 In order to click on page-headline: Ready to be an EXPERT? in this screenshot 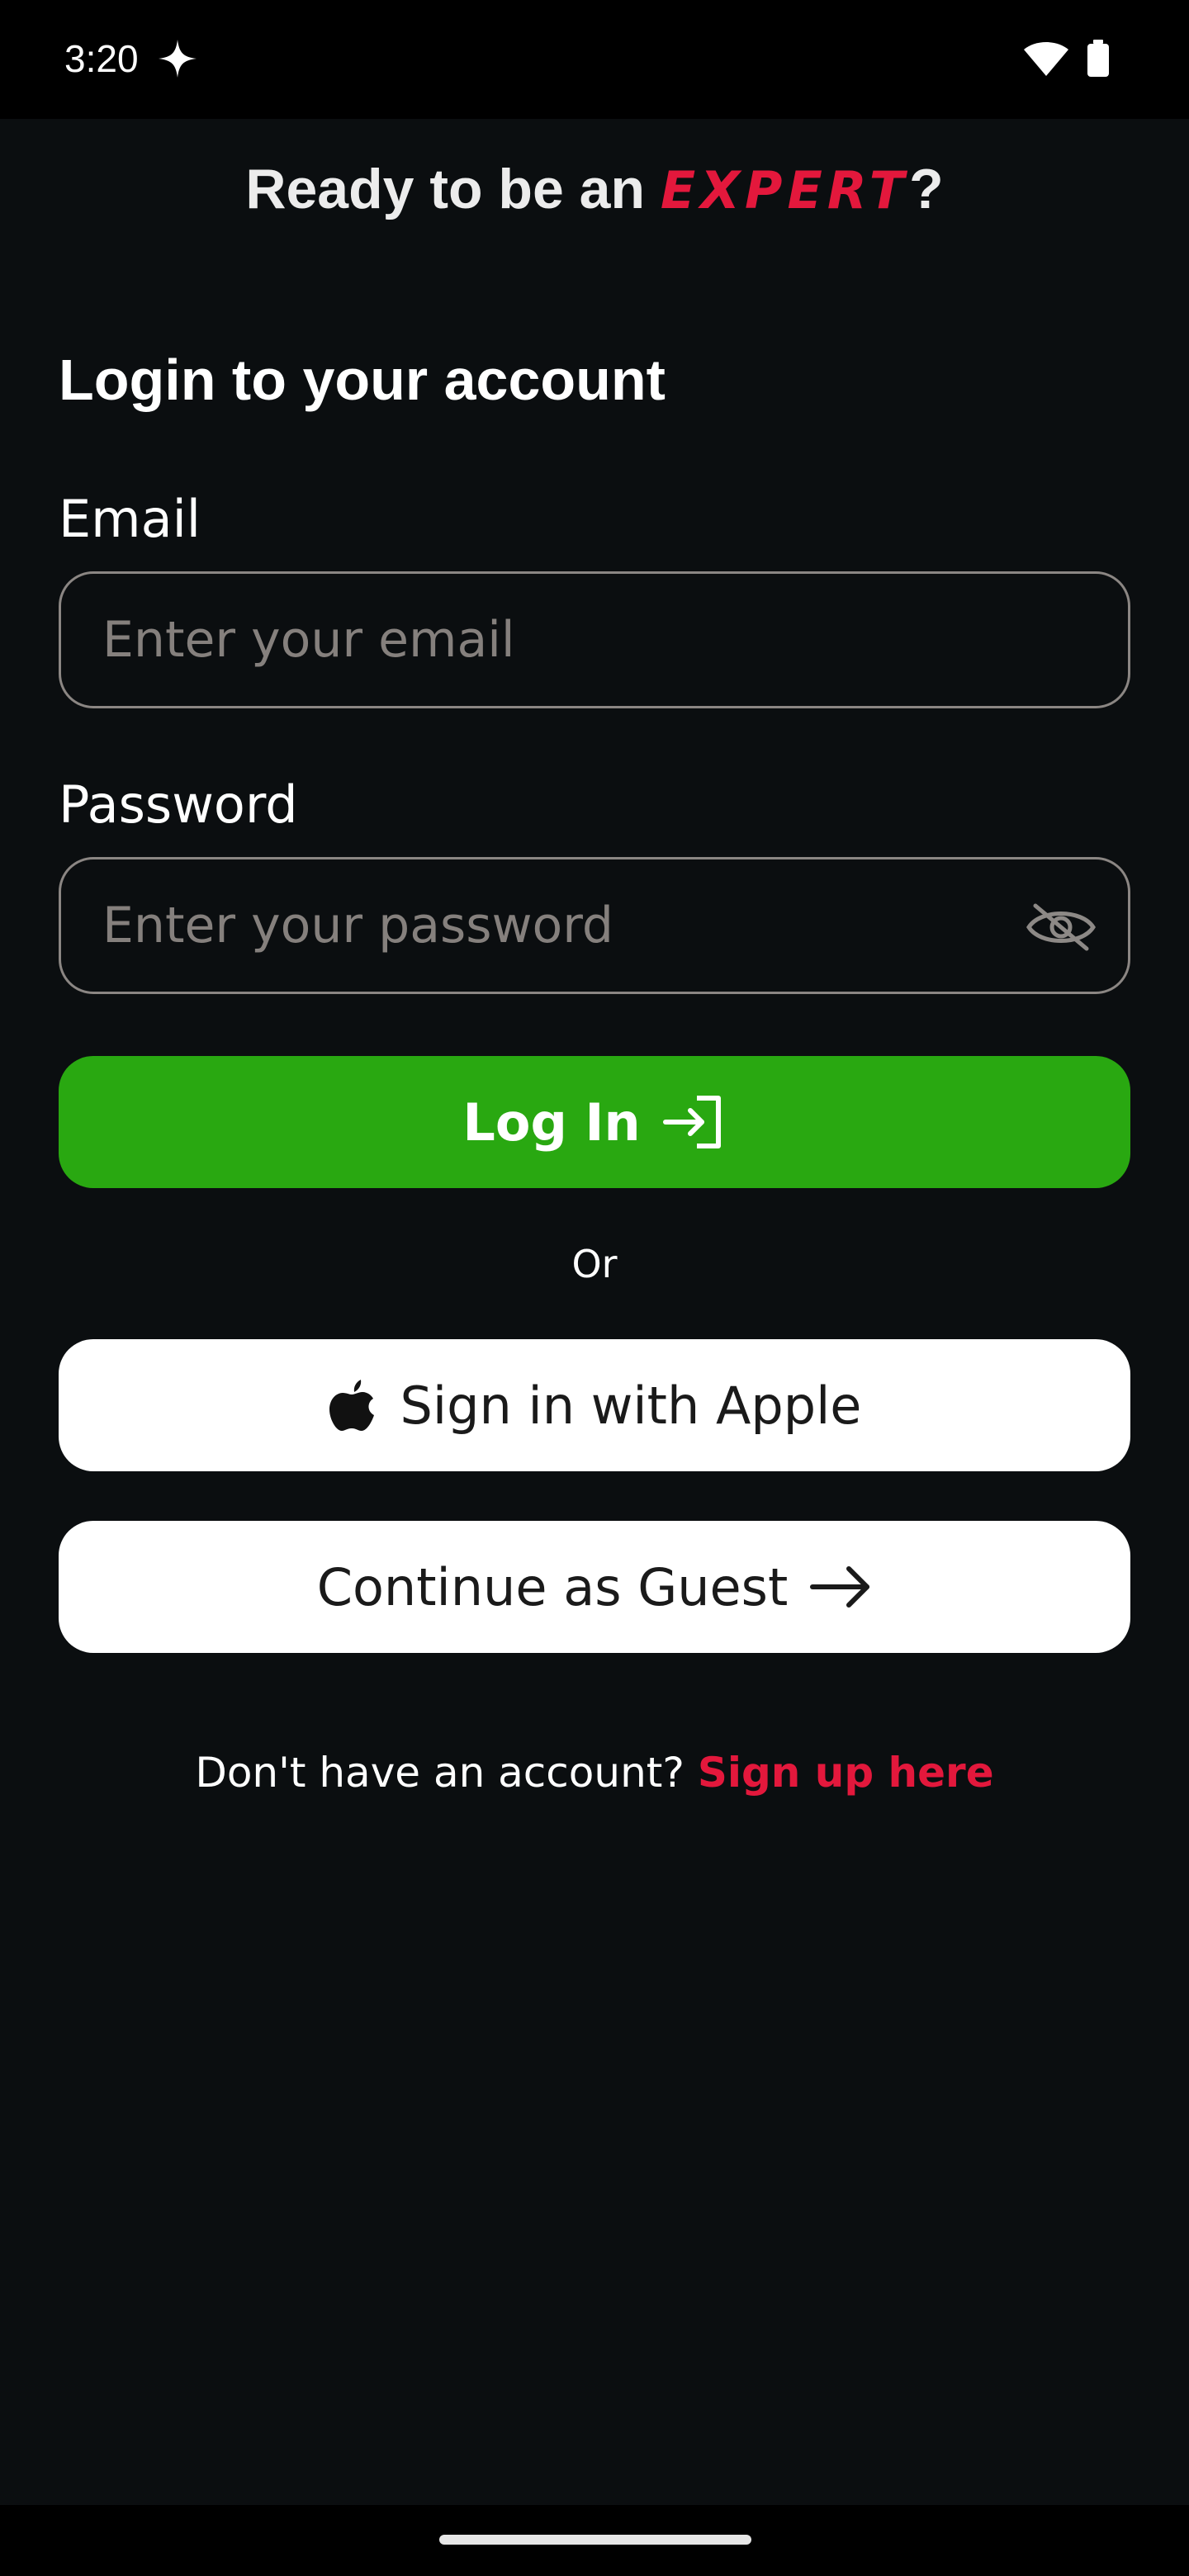, I will do `click(594, 189)`.